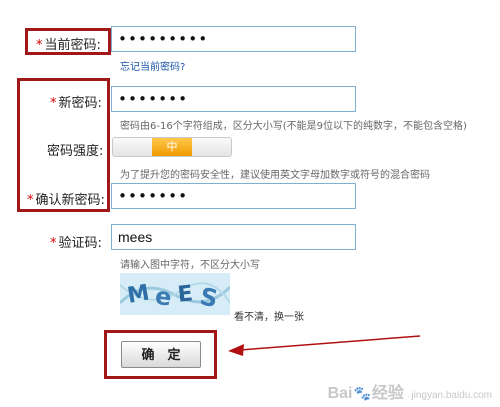 This screenshot has height=407, width=500. I want to click on captcha-image: M e E S, so click(175, 294).